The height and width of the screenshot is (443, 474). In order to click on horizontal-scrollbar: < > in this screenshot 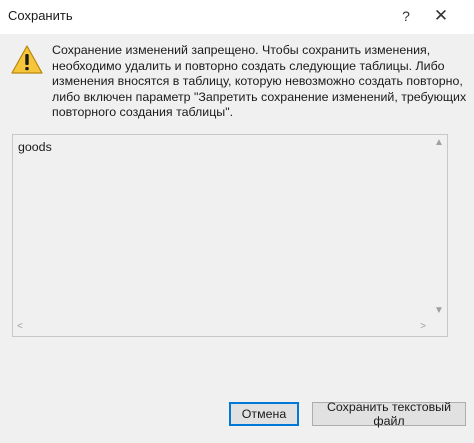, I will do `click(221, 327)`.